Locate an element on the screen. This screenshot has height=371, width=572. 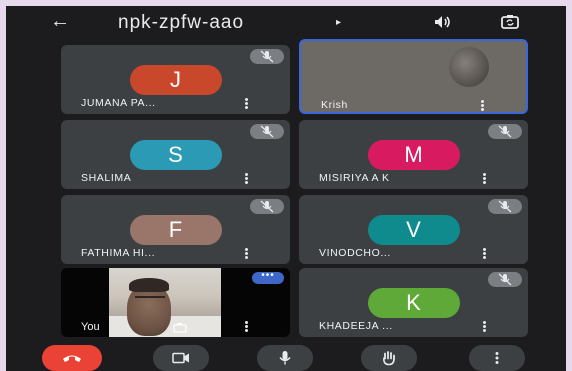
arrow-left-icon: ← is located at coordinates (60, 21).